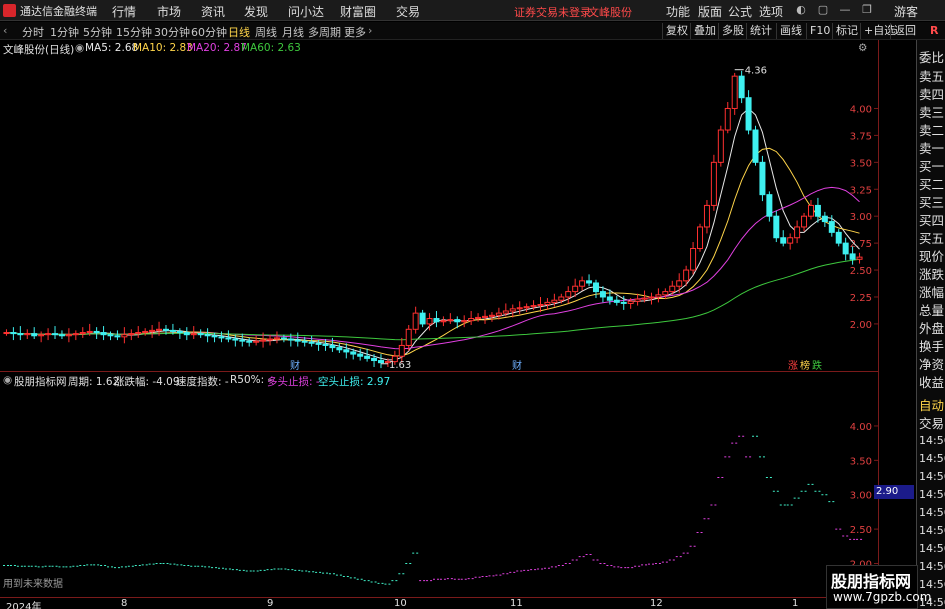 The image size is (945, 609). I want to click on rp-outer: 外盘, so click(931, 327).